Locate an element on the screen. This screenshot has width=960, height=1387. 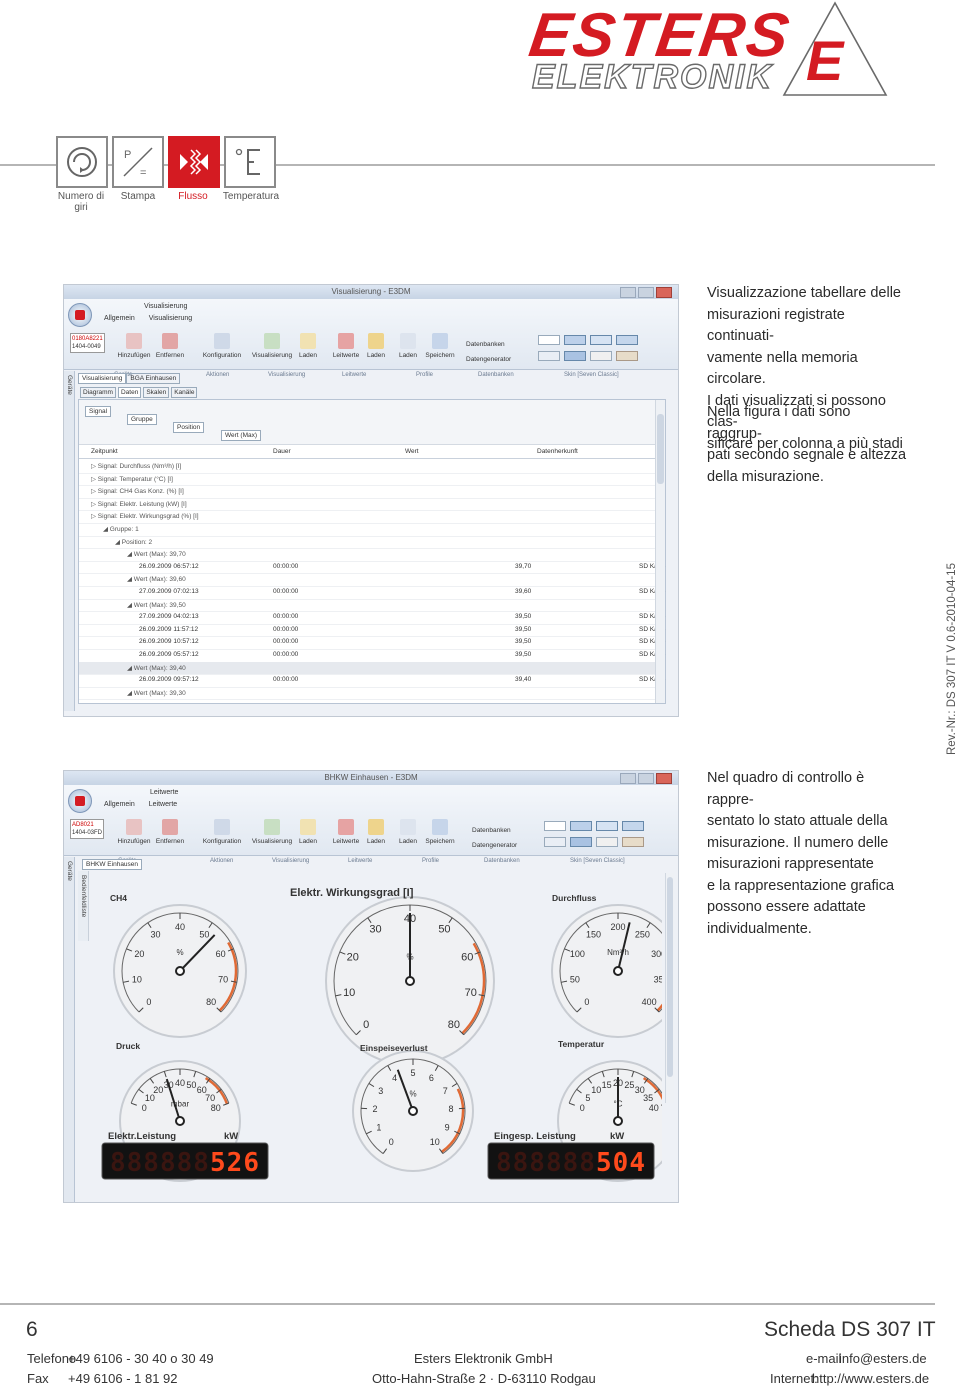
gauge-unit: % is located at coordinates (412, 1093).